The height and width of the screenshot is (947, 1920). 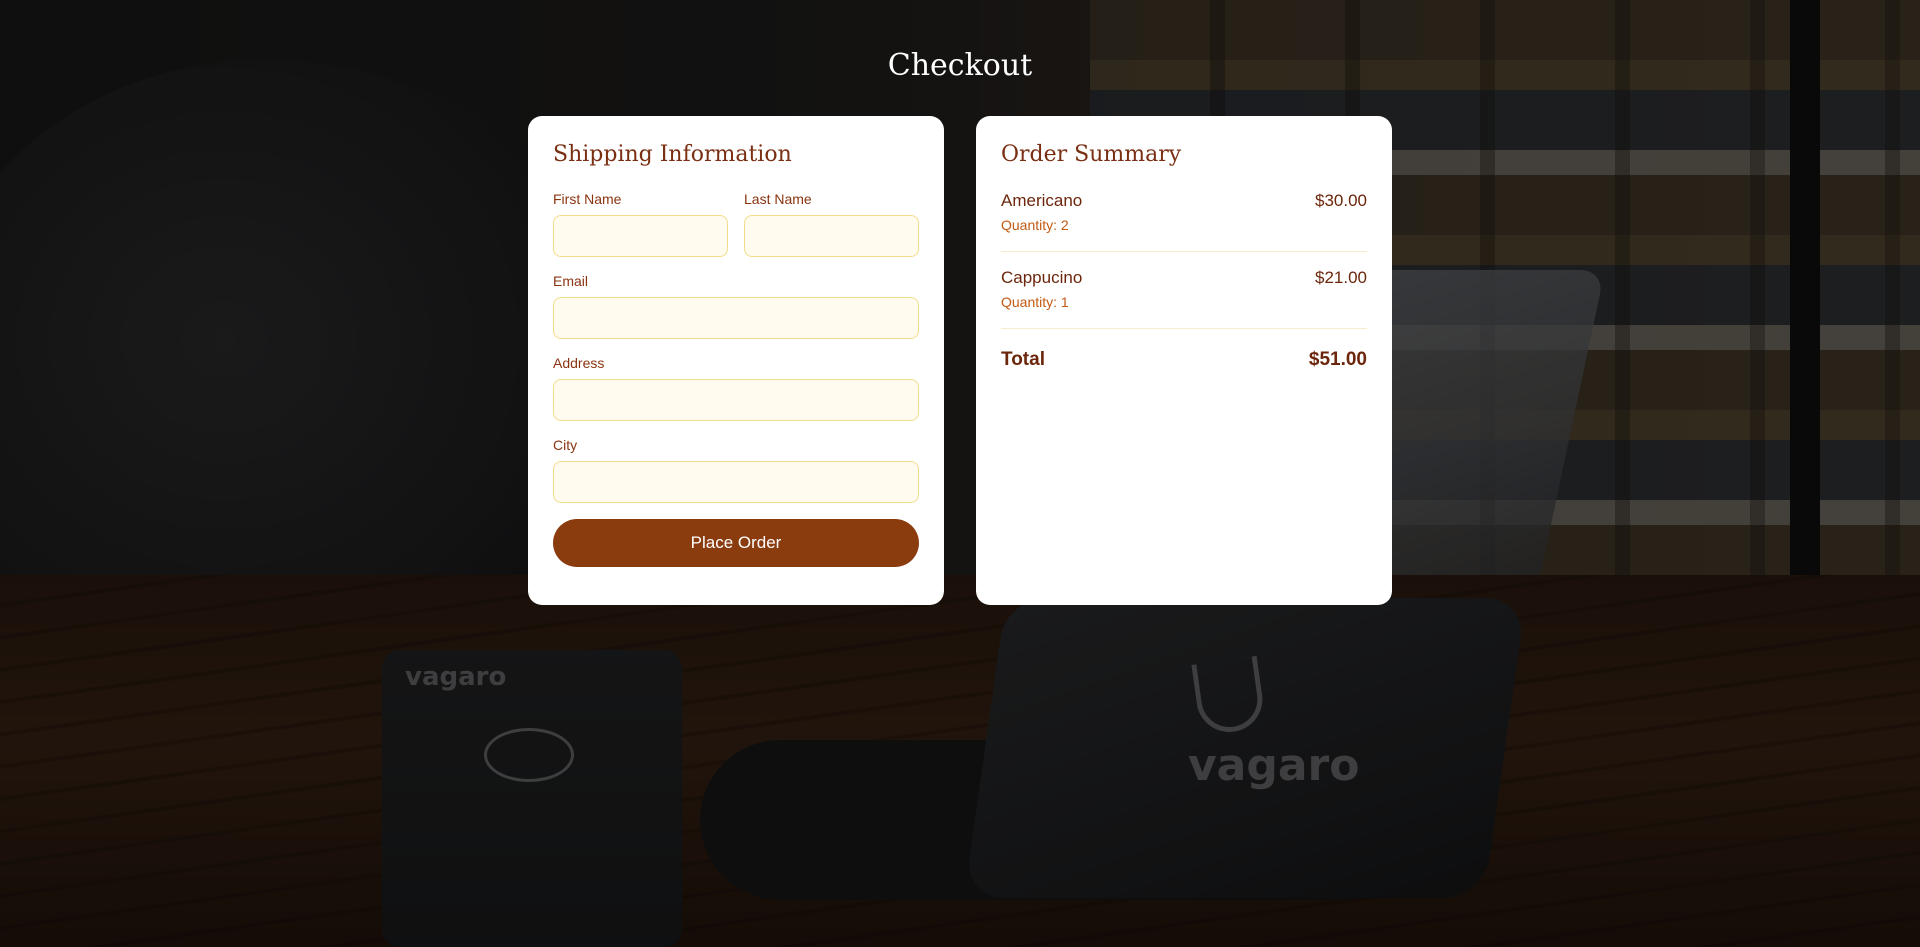 What do you see at coordinates (1042, 277) in the screenshot?
I see `item-name: Cappucino` at bounding box center [1042, 277].